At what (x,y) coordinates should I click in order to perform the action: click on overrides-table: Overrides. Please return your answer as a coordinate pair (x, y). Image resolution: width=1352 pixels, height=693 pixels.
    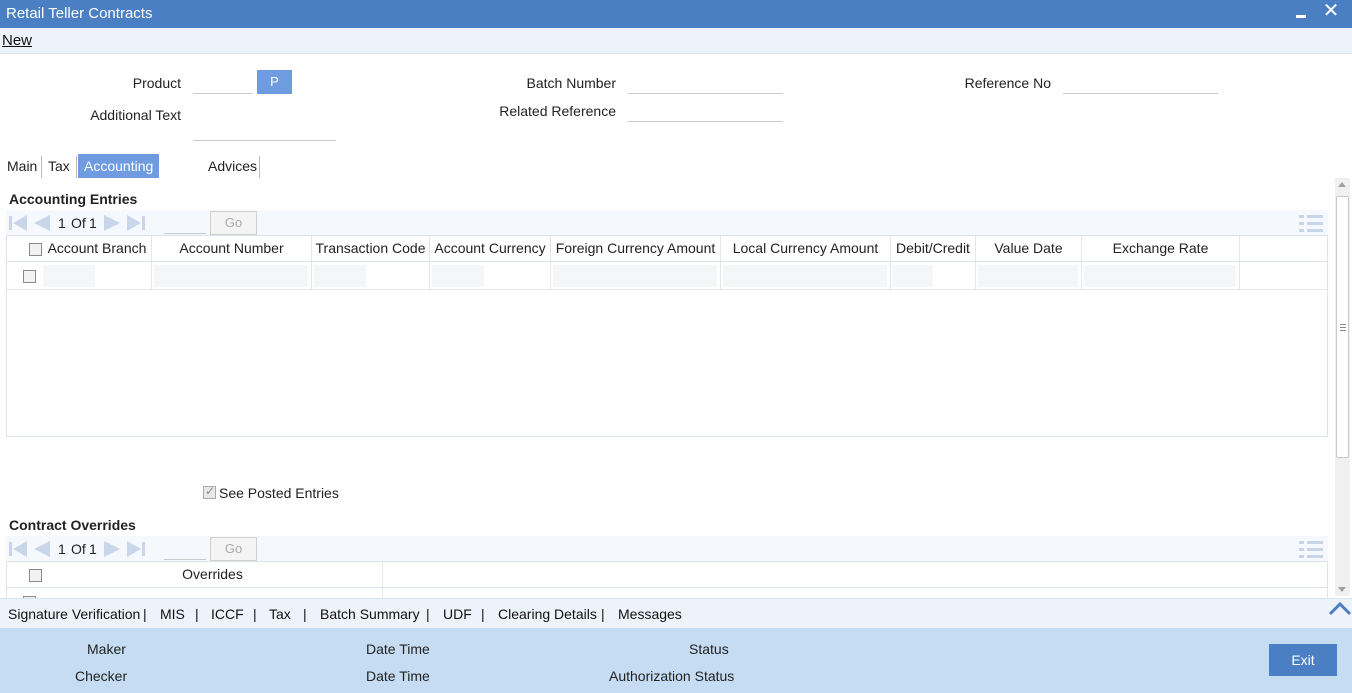
    Looking at the image, I should click on (667, 579).